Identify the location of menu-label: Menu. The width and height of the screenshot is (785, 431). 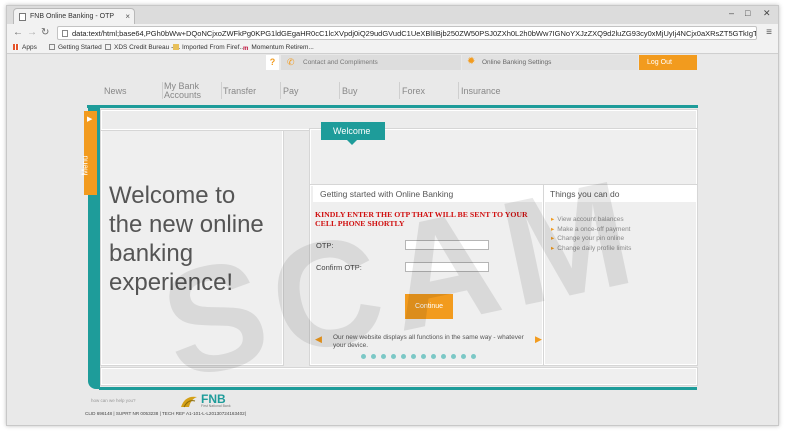
(85, 165).